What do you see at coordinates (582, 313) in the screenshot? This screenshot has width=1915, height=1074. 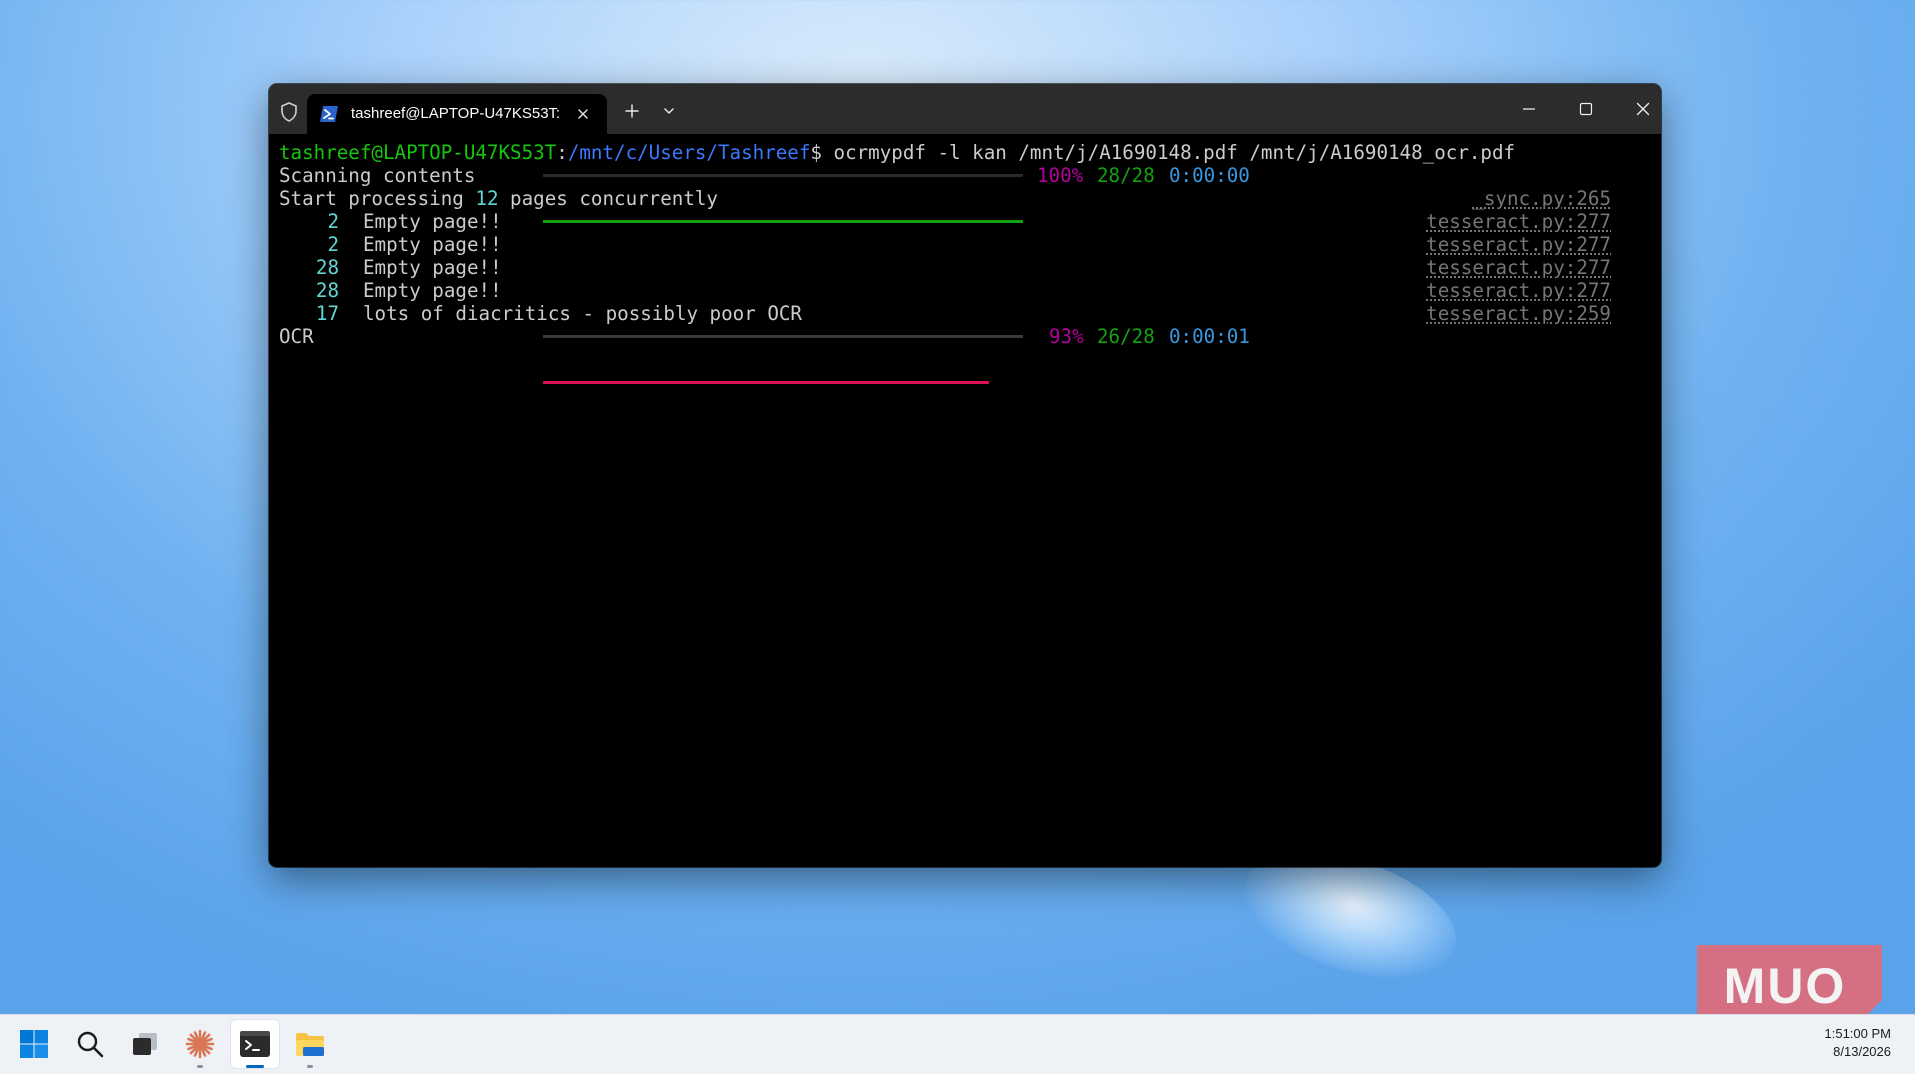 I see `log-message: lots of diacritics - possibly poor OCR` at bounding box center [582, 313].